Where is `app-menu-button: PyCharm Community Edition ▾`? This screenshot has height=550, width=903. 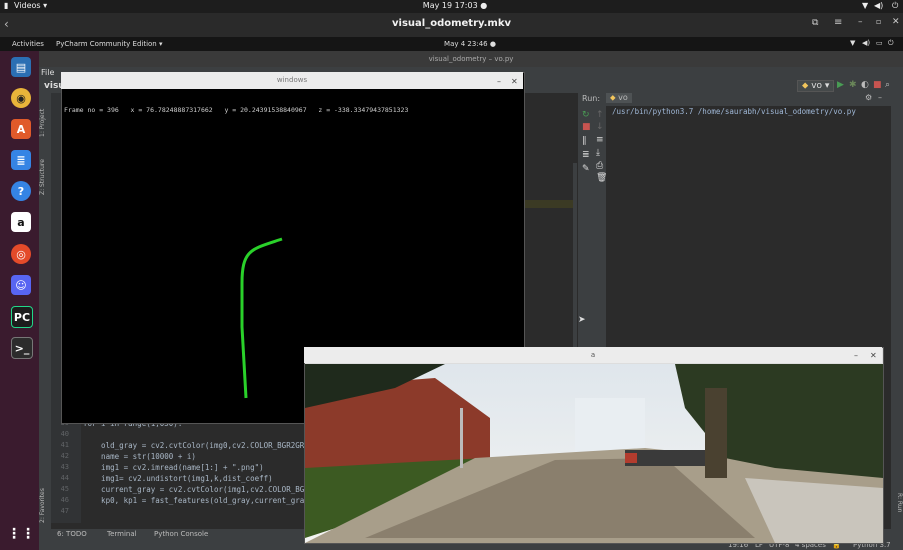 app-menu-button: PyCharm Community Edition ▾ is located at coordinates (109, 44).